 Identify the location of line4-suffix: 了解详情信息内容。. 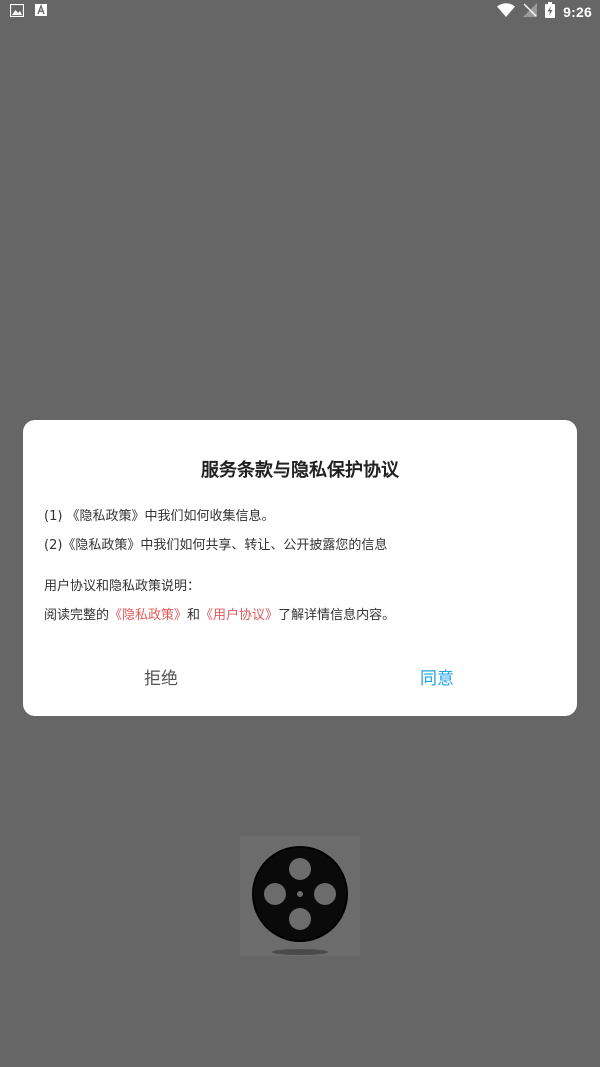
(337, 615).